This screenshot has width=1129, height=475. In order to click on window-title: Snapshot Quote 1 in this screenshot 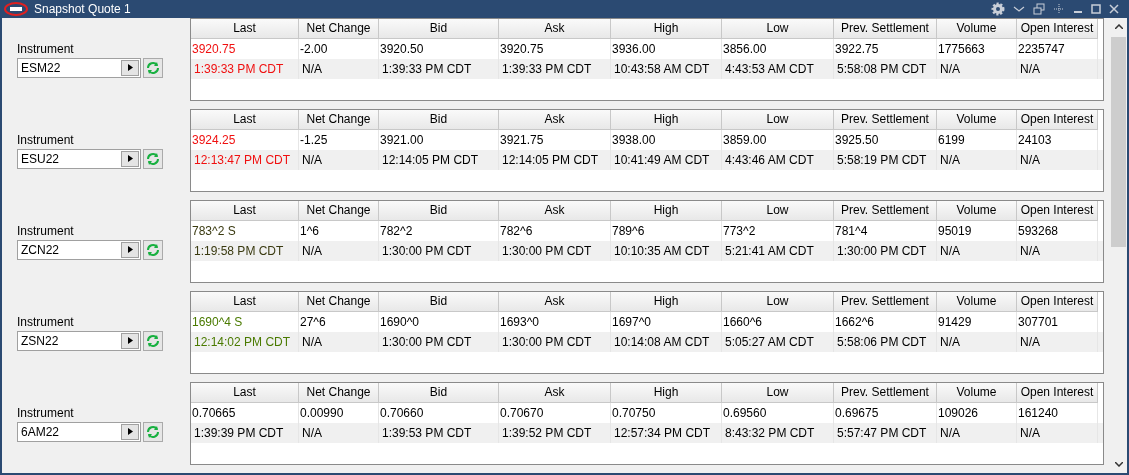, I will do `click(82, 9)`.